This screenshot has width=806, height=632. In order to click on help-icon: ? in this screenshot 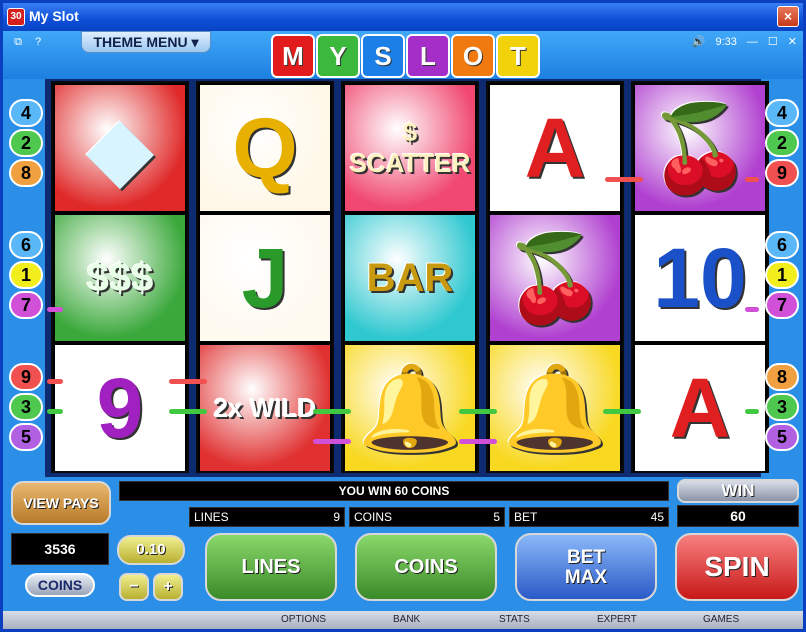, I will do `click(38, 42)`.